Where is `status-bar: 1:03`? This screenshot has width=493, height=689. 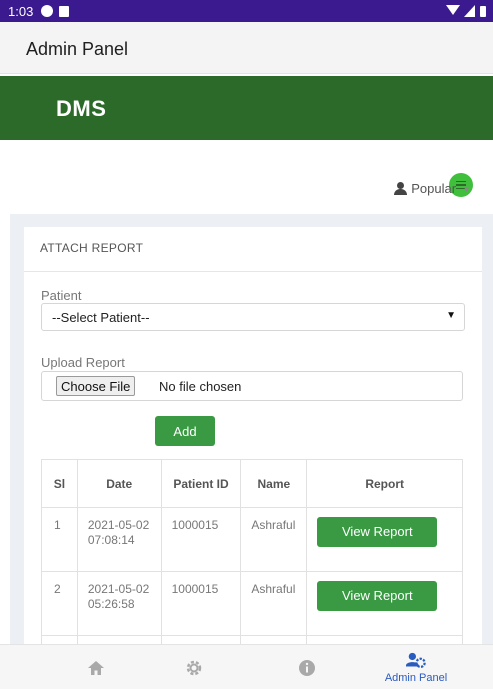
status-bar: 1:03 is located at coordinates (246, 11).